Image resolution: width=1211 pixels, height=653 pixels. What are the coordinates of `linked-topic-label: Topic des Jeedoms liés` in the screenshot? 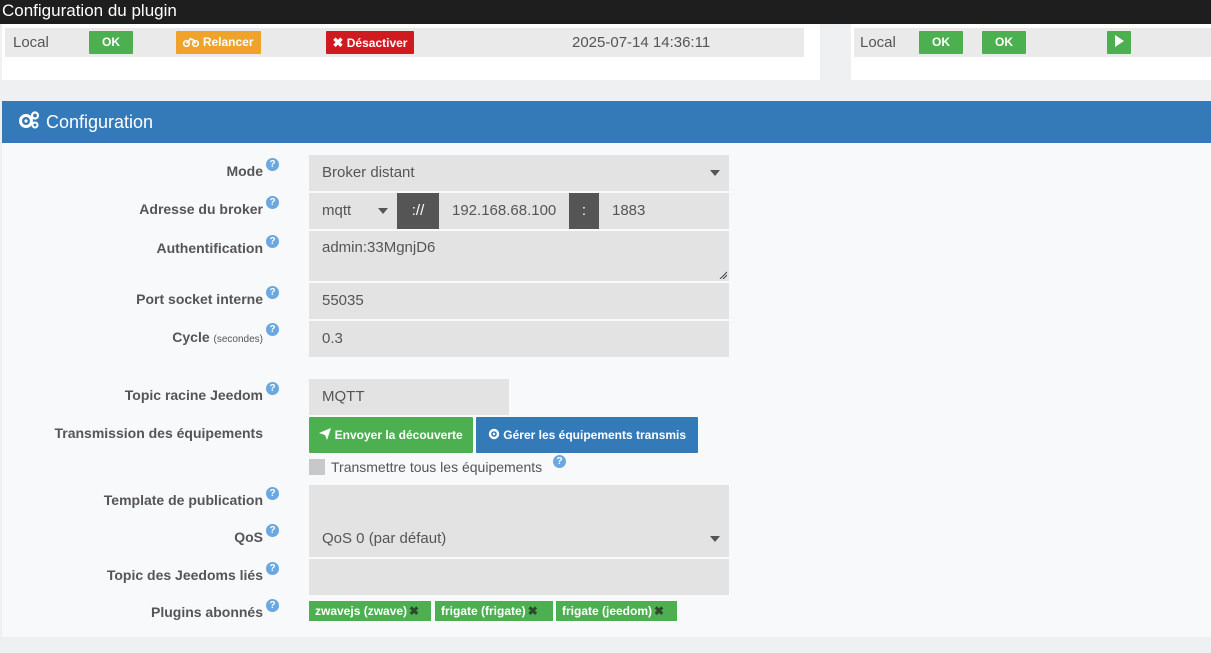 It's located at (184, 575).